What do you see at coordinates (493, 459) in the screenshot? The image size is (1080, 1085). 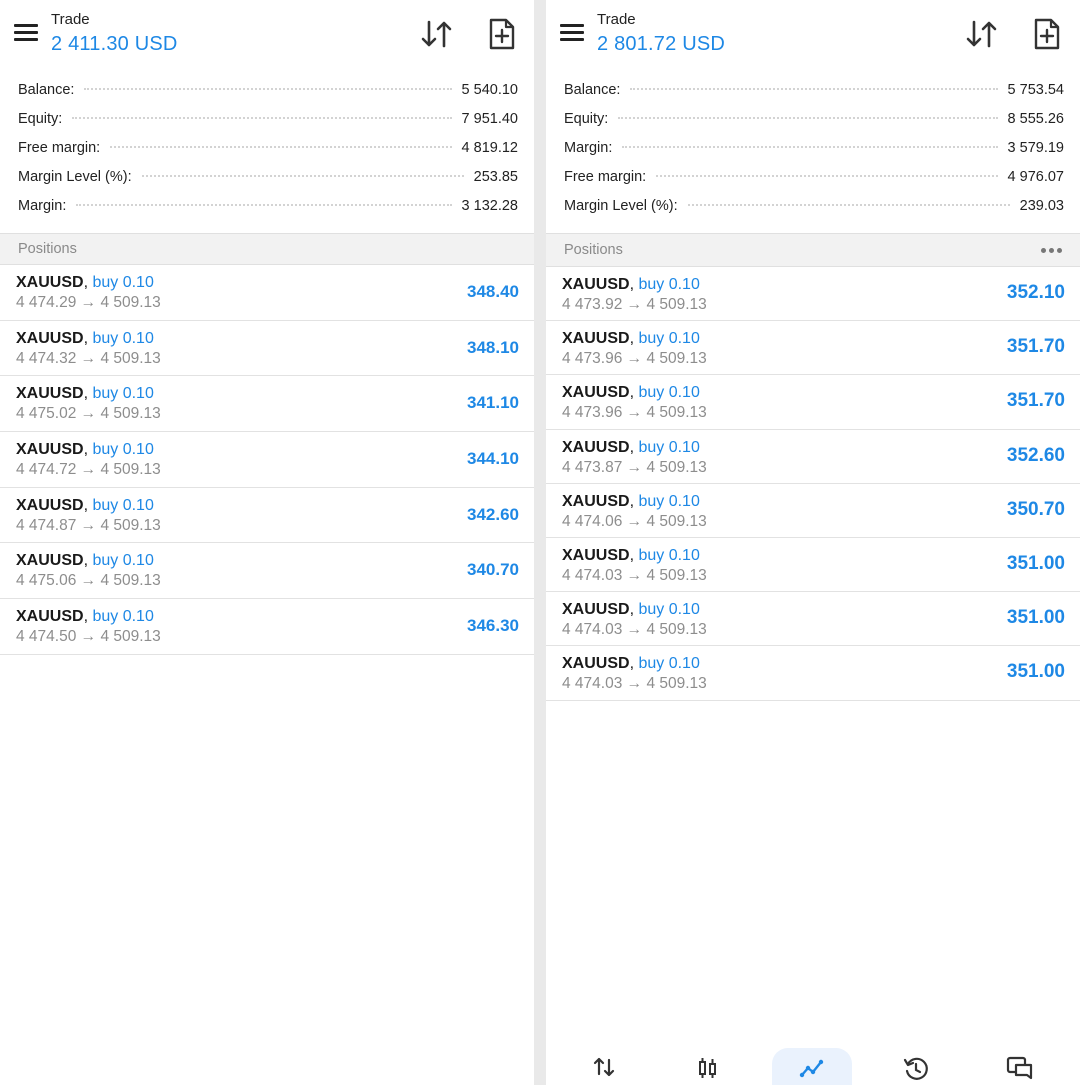 I see `position-profit: 344.10` at bounding box center [493, 459].